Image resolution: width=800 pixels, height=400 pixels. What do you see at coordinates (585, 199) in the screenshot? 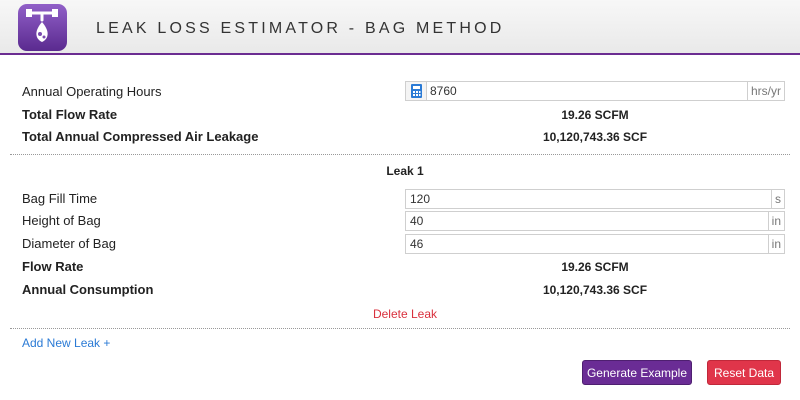
I see `fill-time-input` at bounding box center [585, 199].